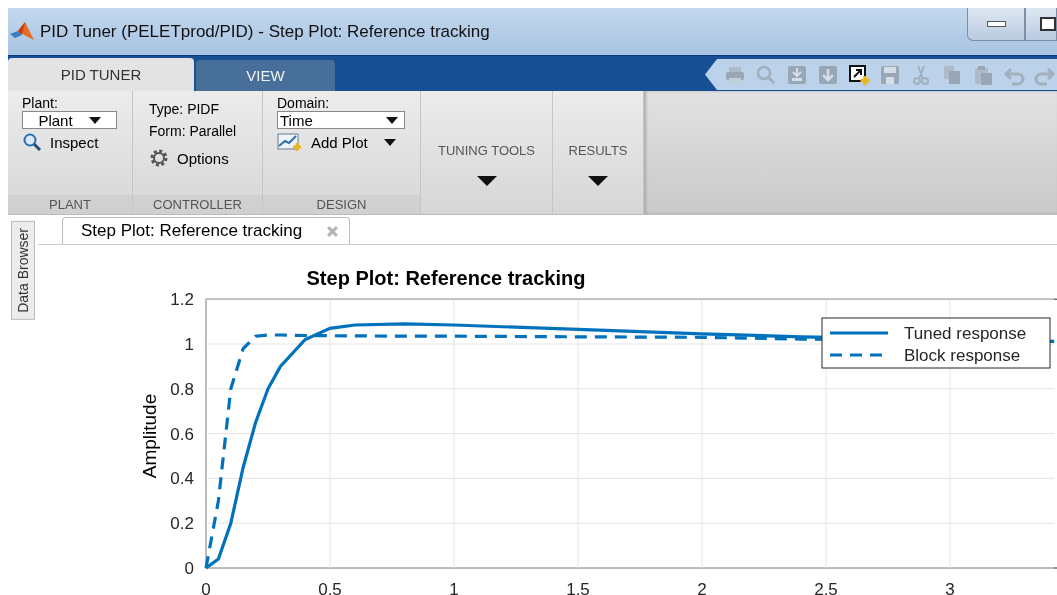 The height and width of the screenshot is (595, 1057). What do you see at coordinates (446, 278) in the screenshot?
I see `chart-title: Step Plot: Reference tracking` at bounding box center [446, 278].